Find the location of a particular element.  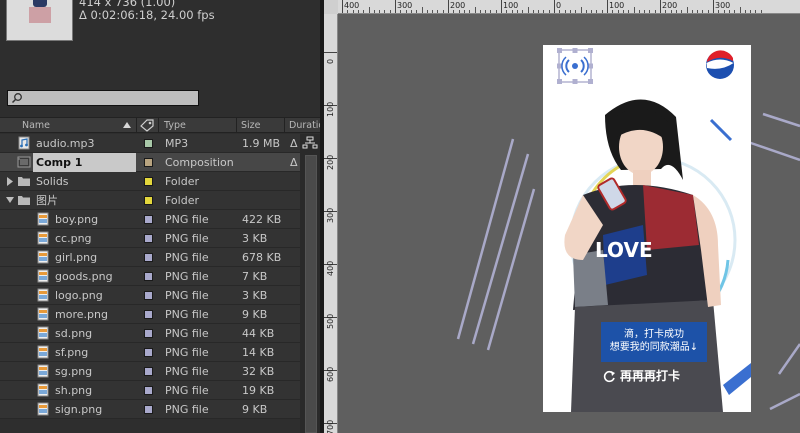

column-name-header: Name is located at coordinates (36, 125).